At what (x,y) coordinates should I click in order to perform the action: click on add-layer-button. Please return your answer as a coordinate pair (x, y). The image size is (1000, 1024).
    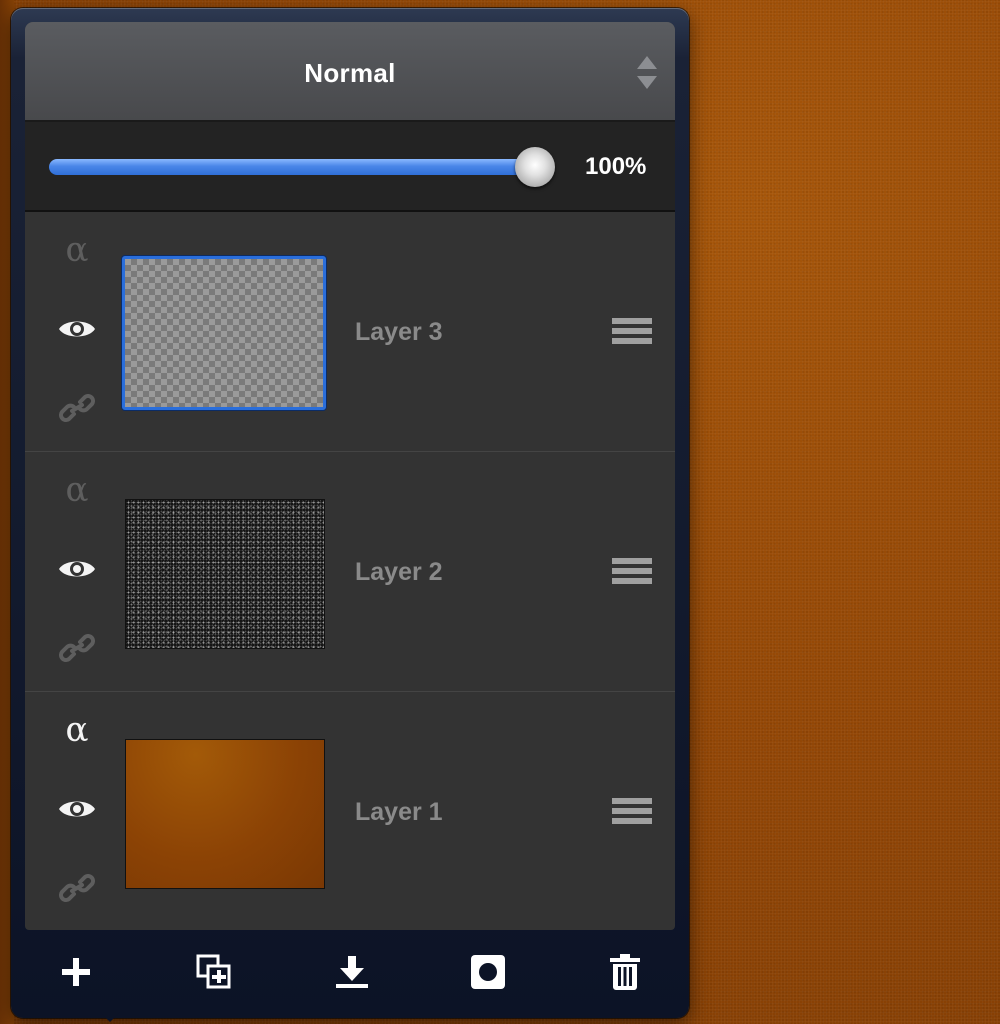
    Looking at the image, I should click on (76, 972).